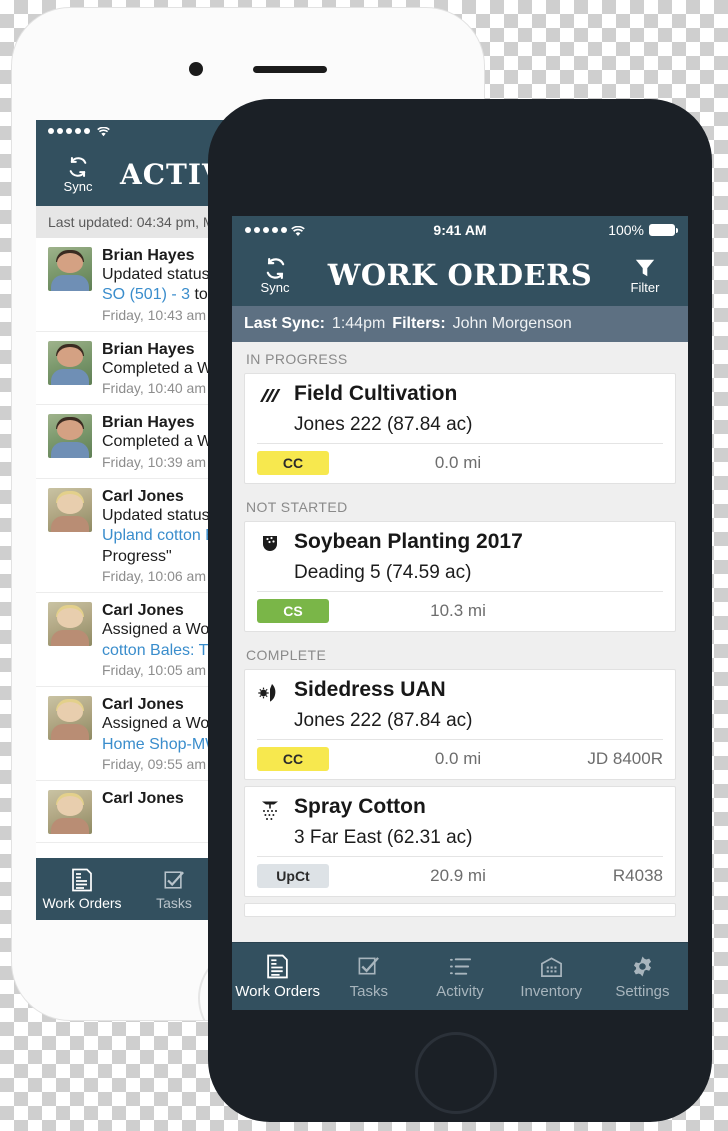 Image resolution: width=728 pixels, height=1131 pixels. I want to click on status-badge: CS, so click(293, 611).